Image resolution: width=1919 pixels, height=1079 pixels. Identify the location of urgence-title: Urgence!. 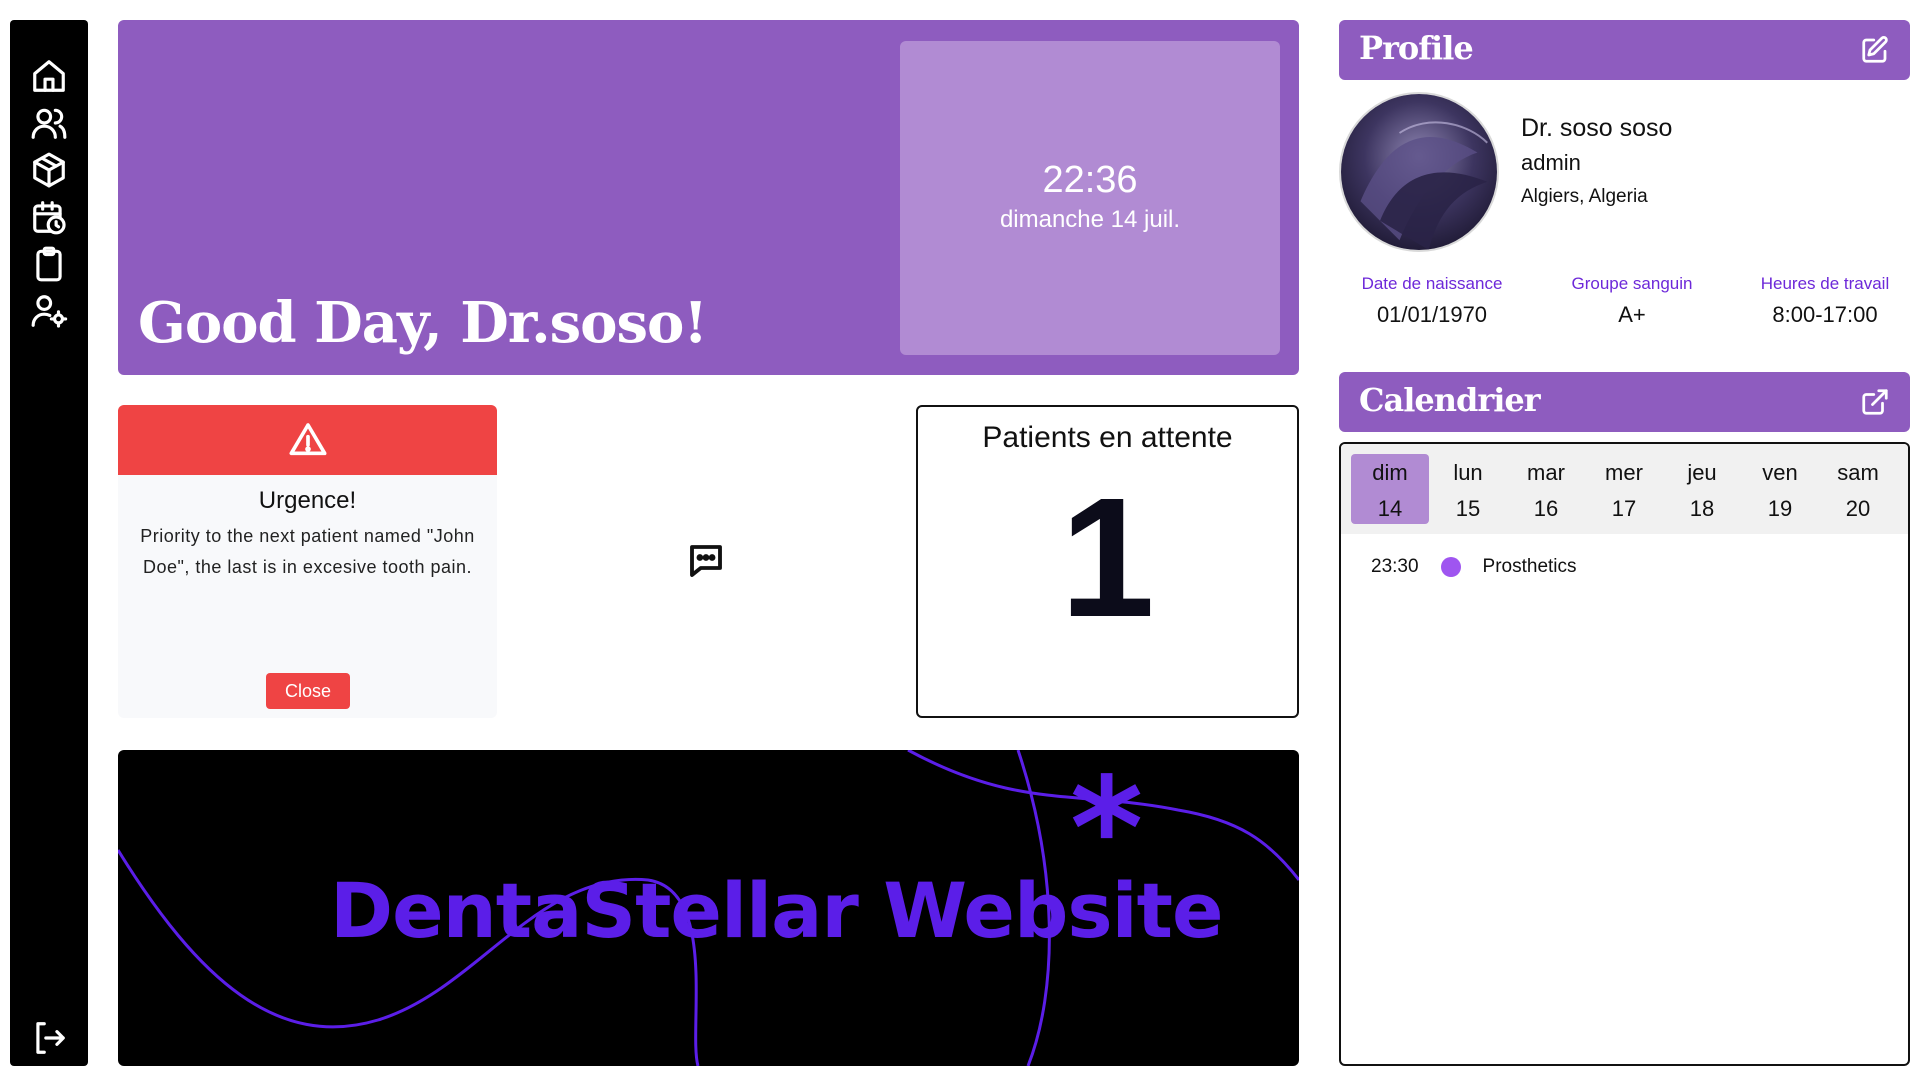
(307, 500).